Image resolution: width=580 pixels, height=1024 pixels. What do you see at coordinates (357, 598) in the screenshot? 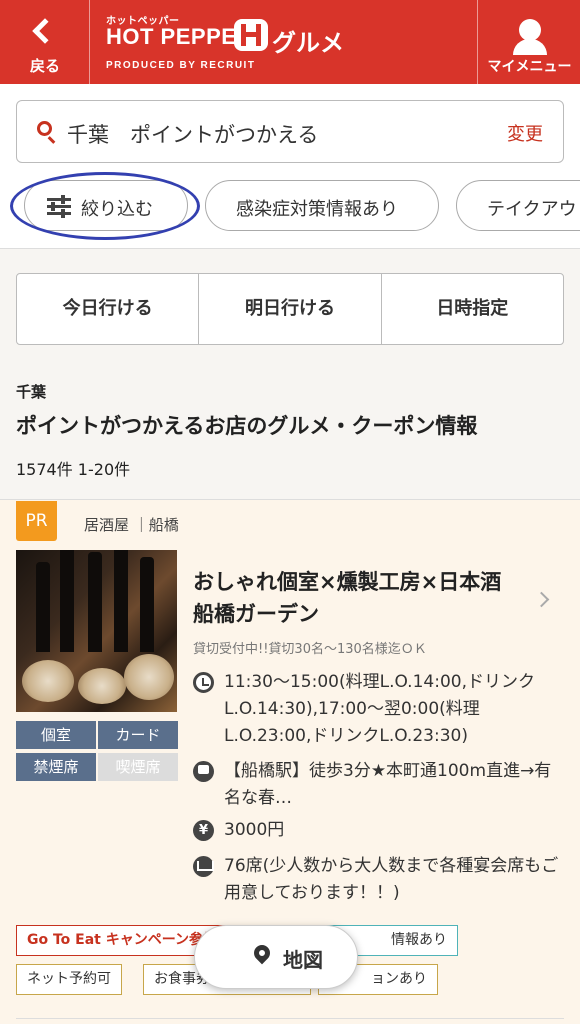
I see `shop-name: おしゃれ個室×燻製工房×日本酒 船橋ガーデン` at bounding box center [357, 598].